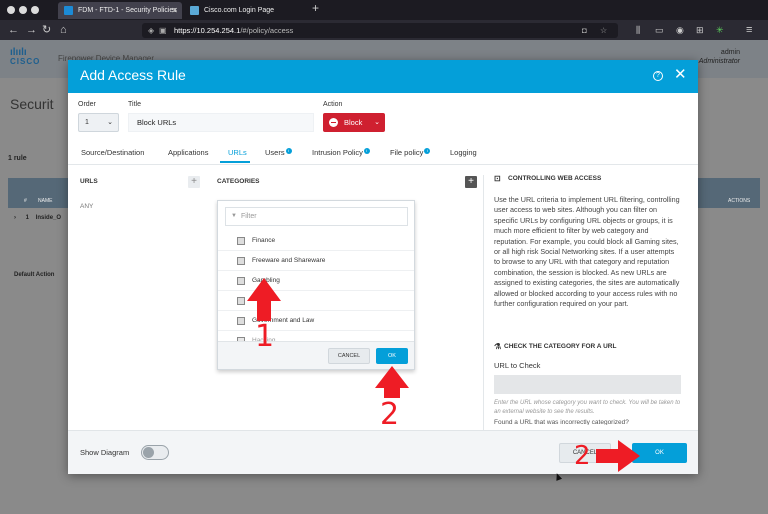 Image resolution: width=768 pixels, height=514 pixels. Describe the element at coordinates (265, 336) in the screenshot. I see `step-number-1: 1` at that location.